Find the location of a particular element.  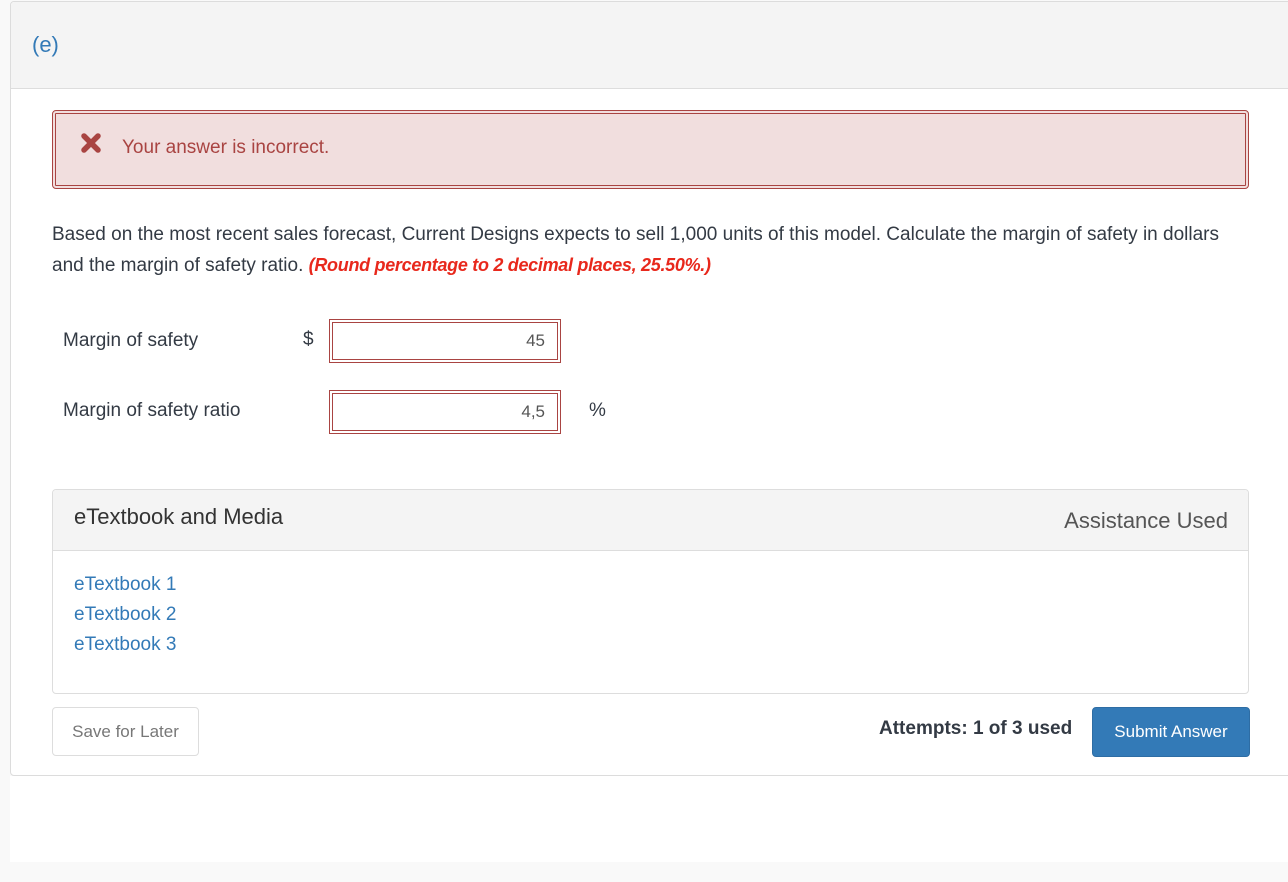

assistance-used-label: Assistance Used is located at coordinates (1146, 520).